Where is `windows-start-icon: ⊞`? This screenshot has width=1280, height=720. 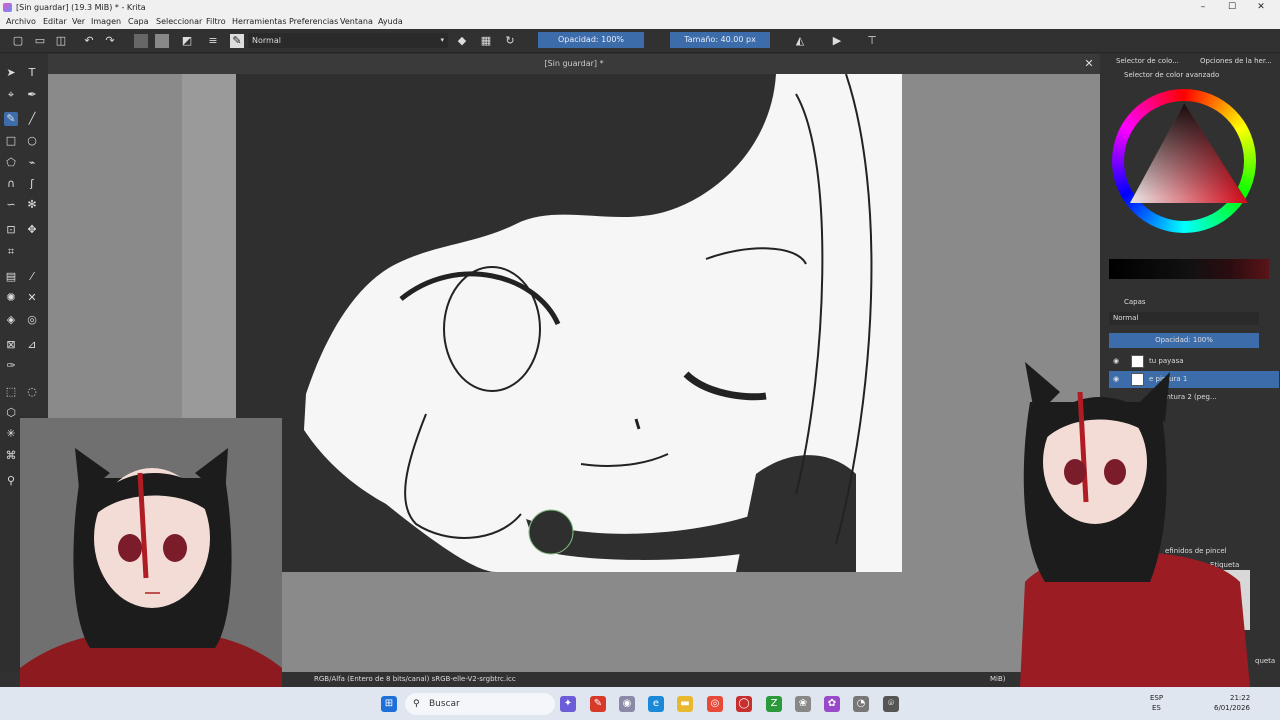
windows-start-icon: ⊞ is located at coordinates (389, 704).